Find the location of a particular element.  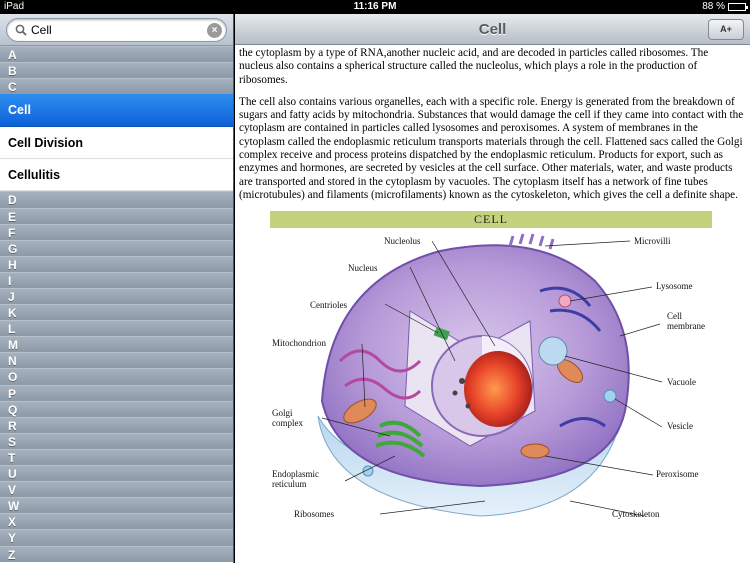

section-header-o: O is located at coordinates (116, 376).